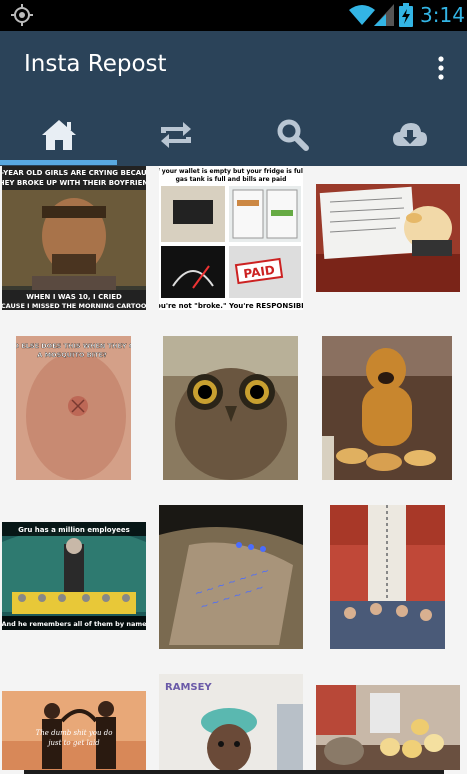 The image size is (467, 774). Describe the element at coordinates (231, 306) in the screenshot. I see `svg-text:You're not "broke." You're RES: You're not "broke." You're RESPONSIBLE` at that location.